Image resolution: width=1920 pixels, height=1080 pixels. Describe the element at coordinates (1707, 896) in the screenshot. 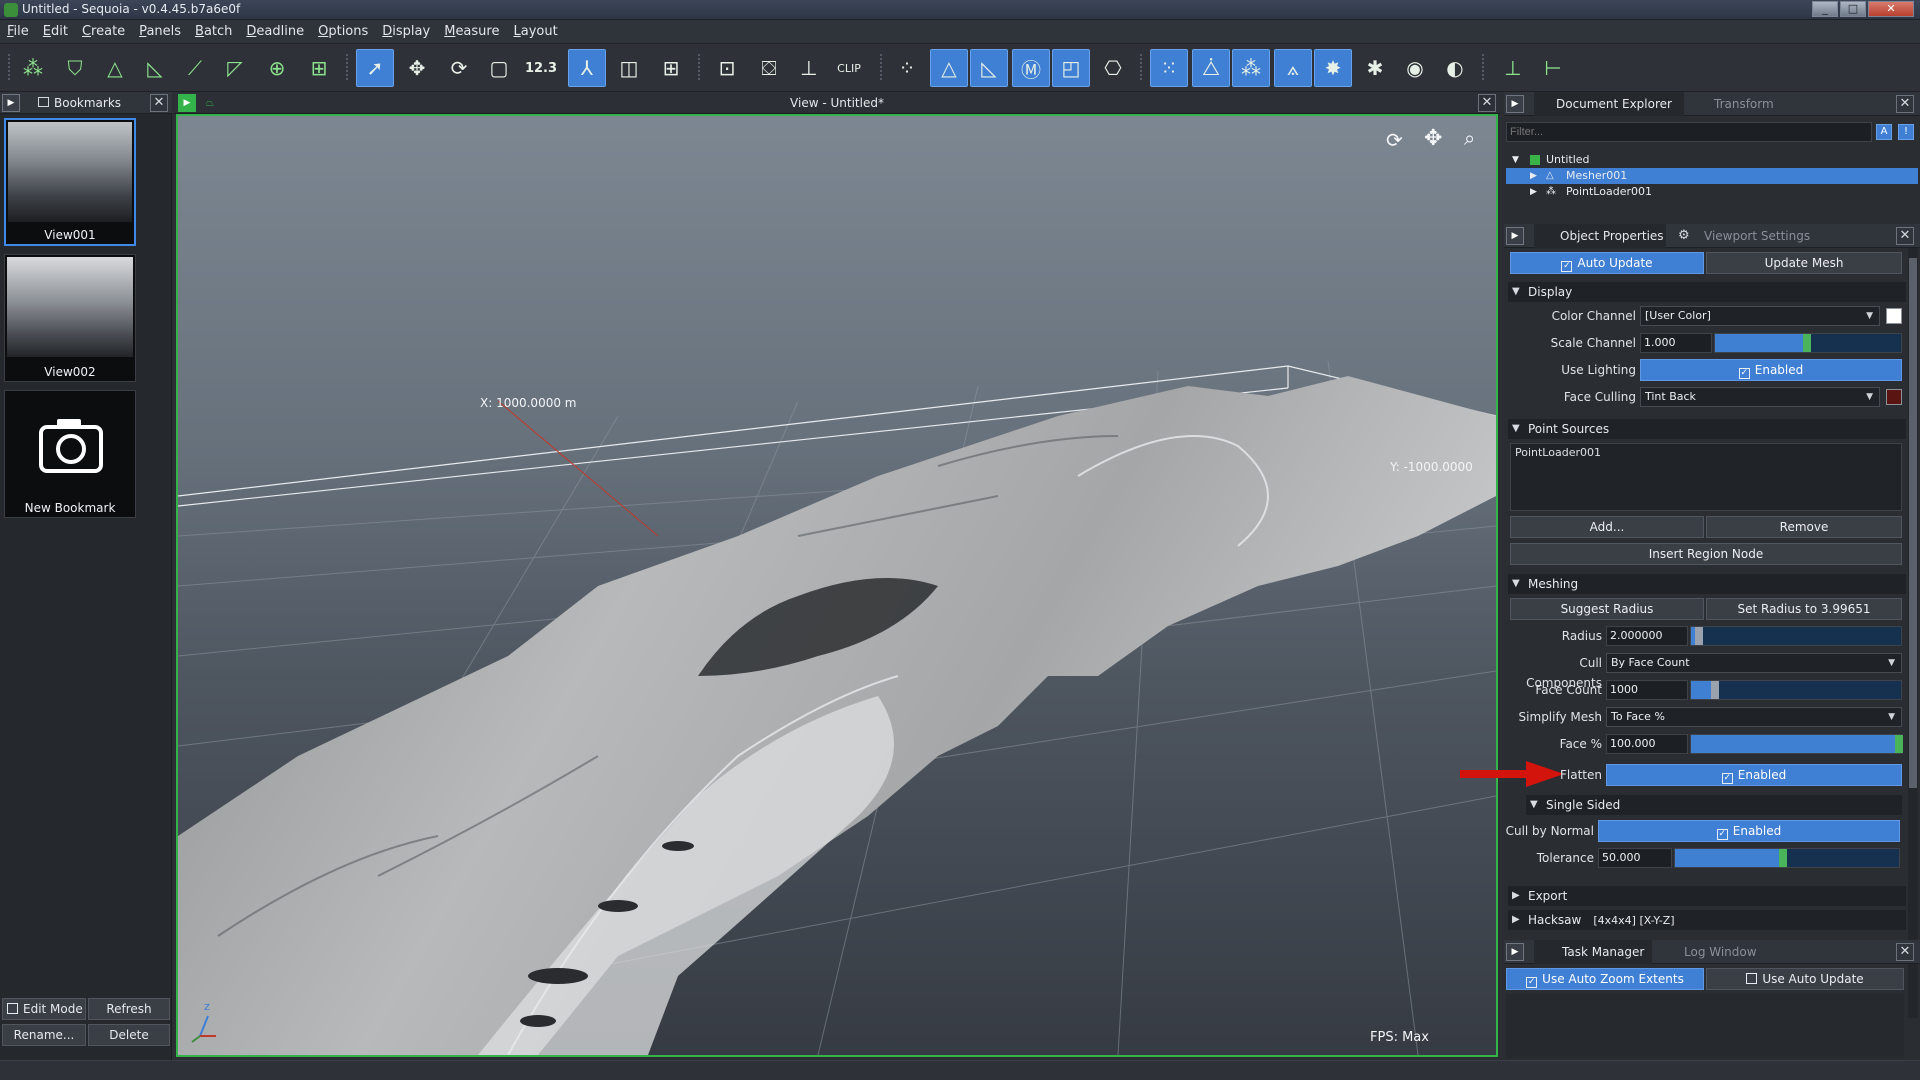

I see `export-section-header: ▶ Export` at that location.